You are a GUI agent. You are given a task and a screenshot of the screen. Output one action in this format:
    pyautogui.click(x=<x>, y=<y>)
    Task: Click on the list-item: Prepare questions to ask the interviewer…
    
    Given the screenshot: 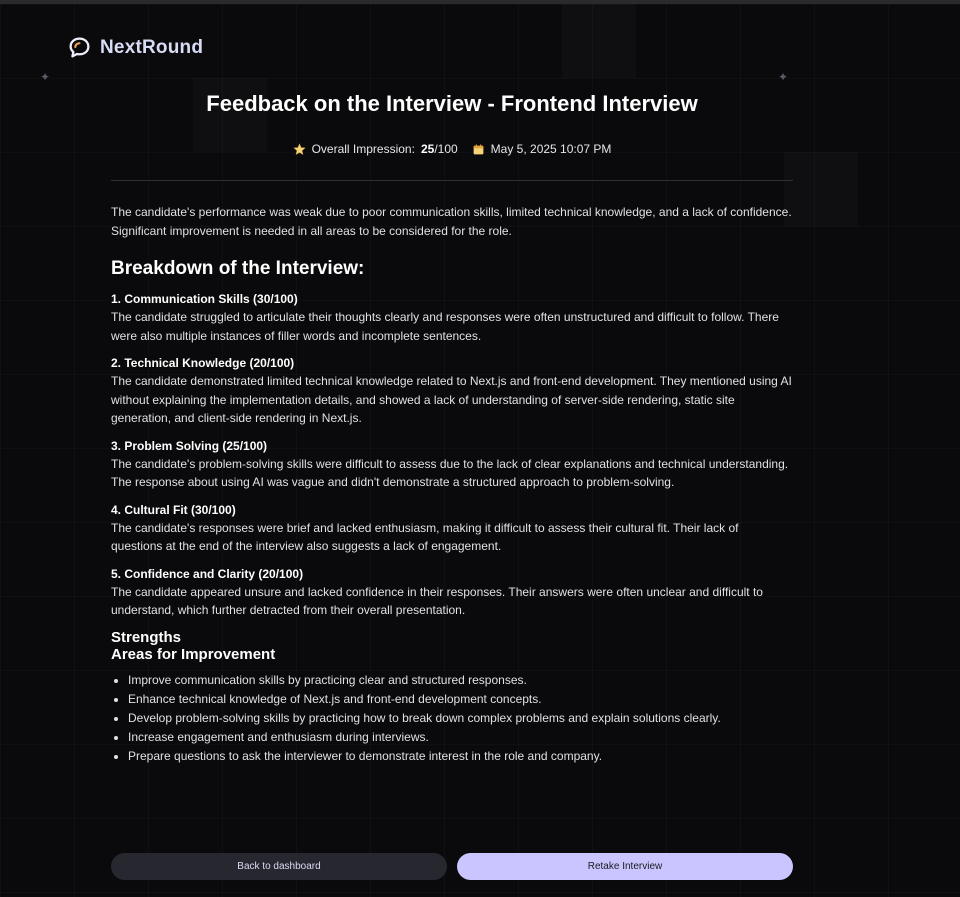 What is the action you would take?
    pyautogui.click(x=460, y=756)
    